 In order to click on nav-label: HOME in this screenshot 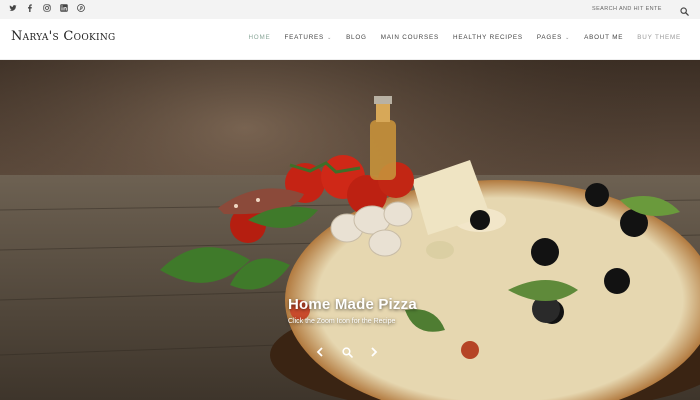, I will do `click(259, 37)`.